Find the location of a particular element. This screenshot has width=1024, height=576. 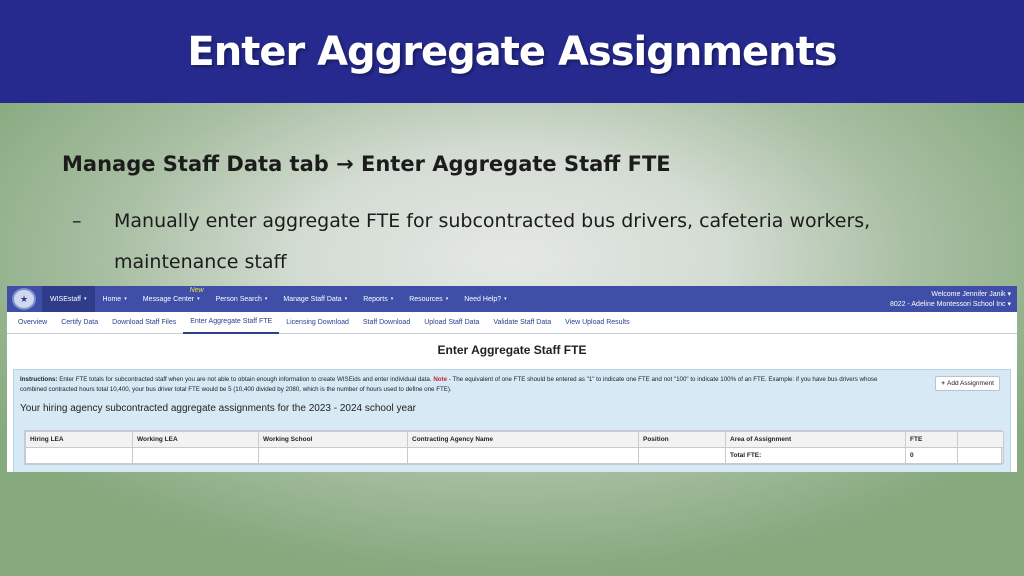

nav-label: Resources is located at coordinates (426, 299).